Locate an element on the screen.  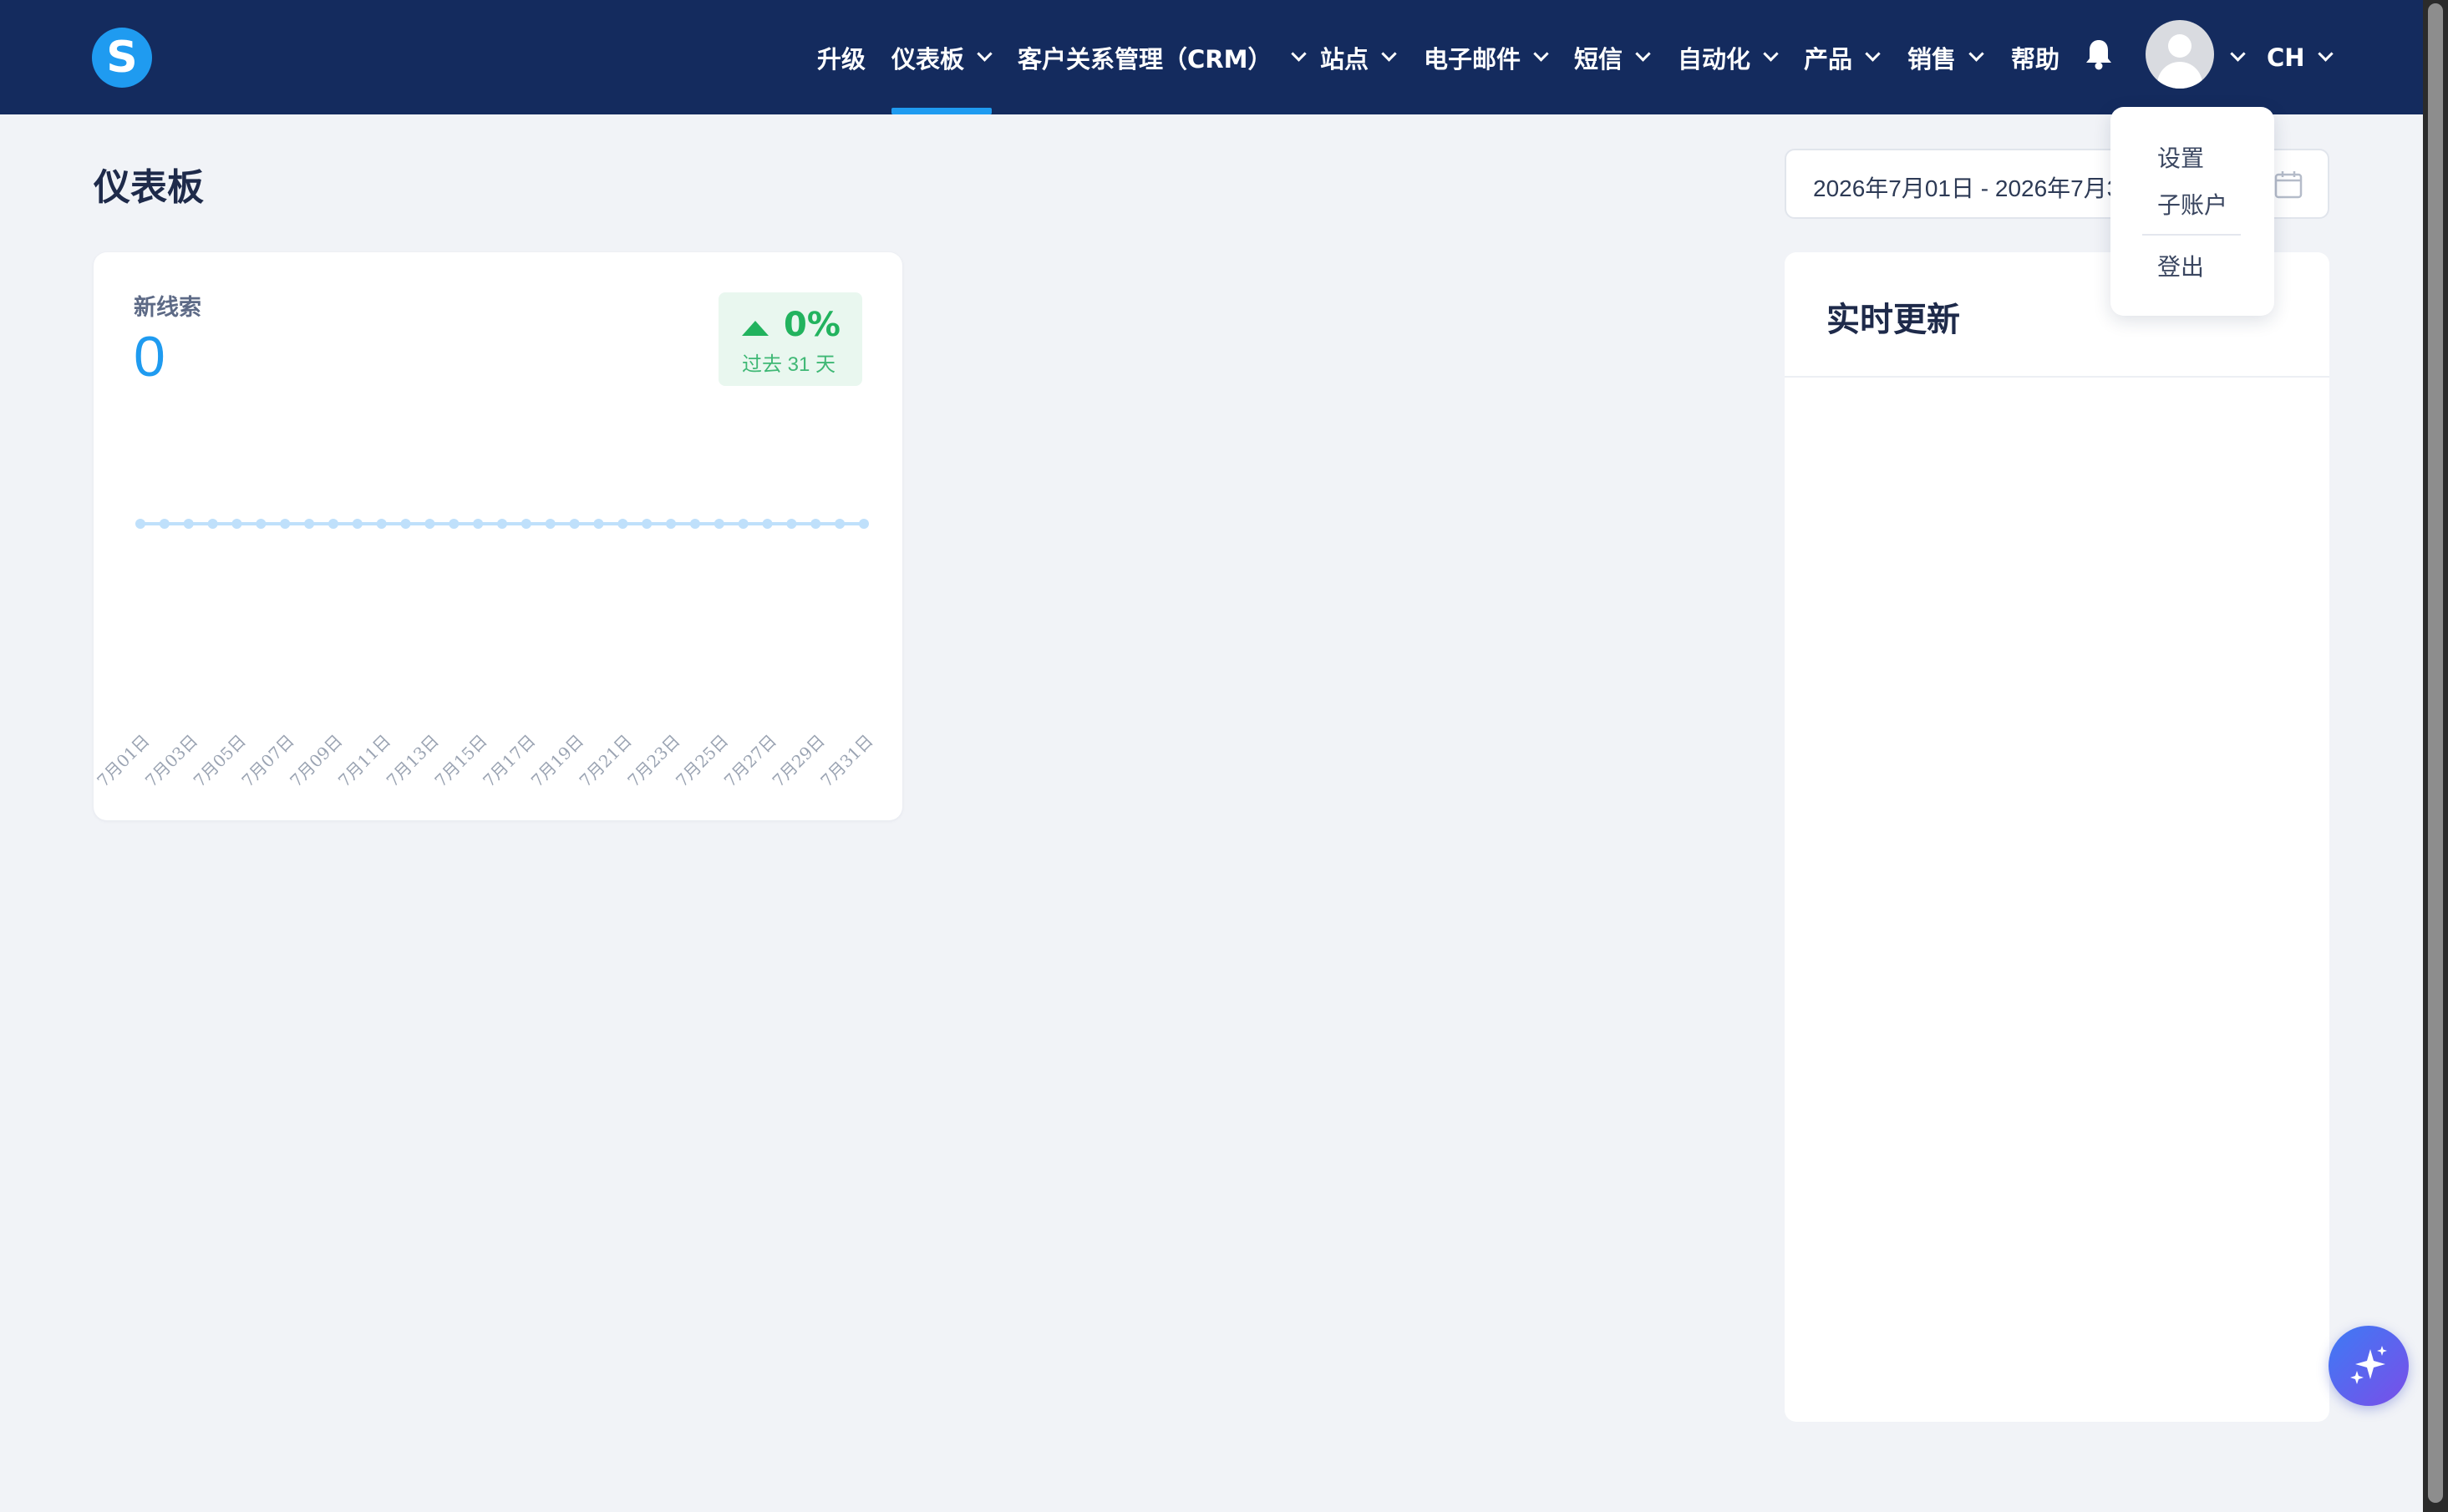
nav-active-indicator is located at coordinates (941, 111).